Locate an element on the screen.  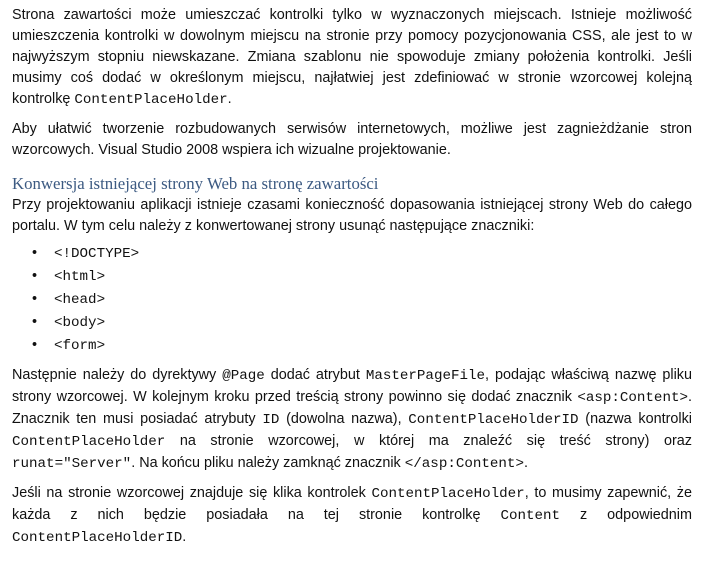
tag-code: <body> is located at coordinates (80, 323).